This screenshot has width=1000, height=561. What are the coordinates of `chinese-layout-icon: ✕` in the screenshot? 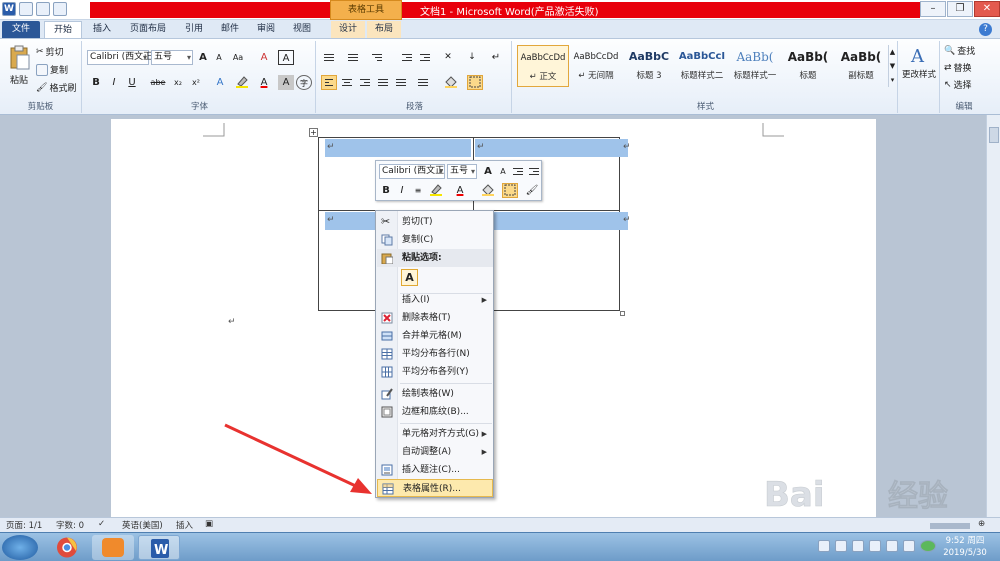 It's located at (448, 57).